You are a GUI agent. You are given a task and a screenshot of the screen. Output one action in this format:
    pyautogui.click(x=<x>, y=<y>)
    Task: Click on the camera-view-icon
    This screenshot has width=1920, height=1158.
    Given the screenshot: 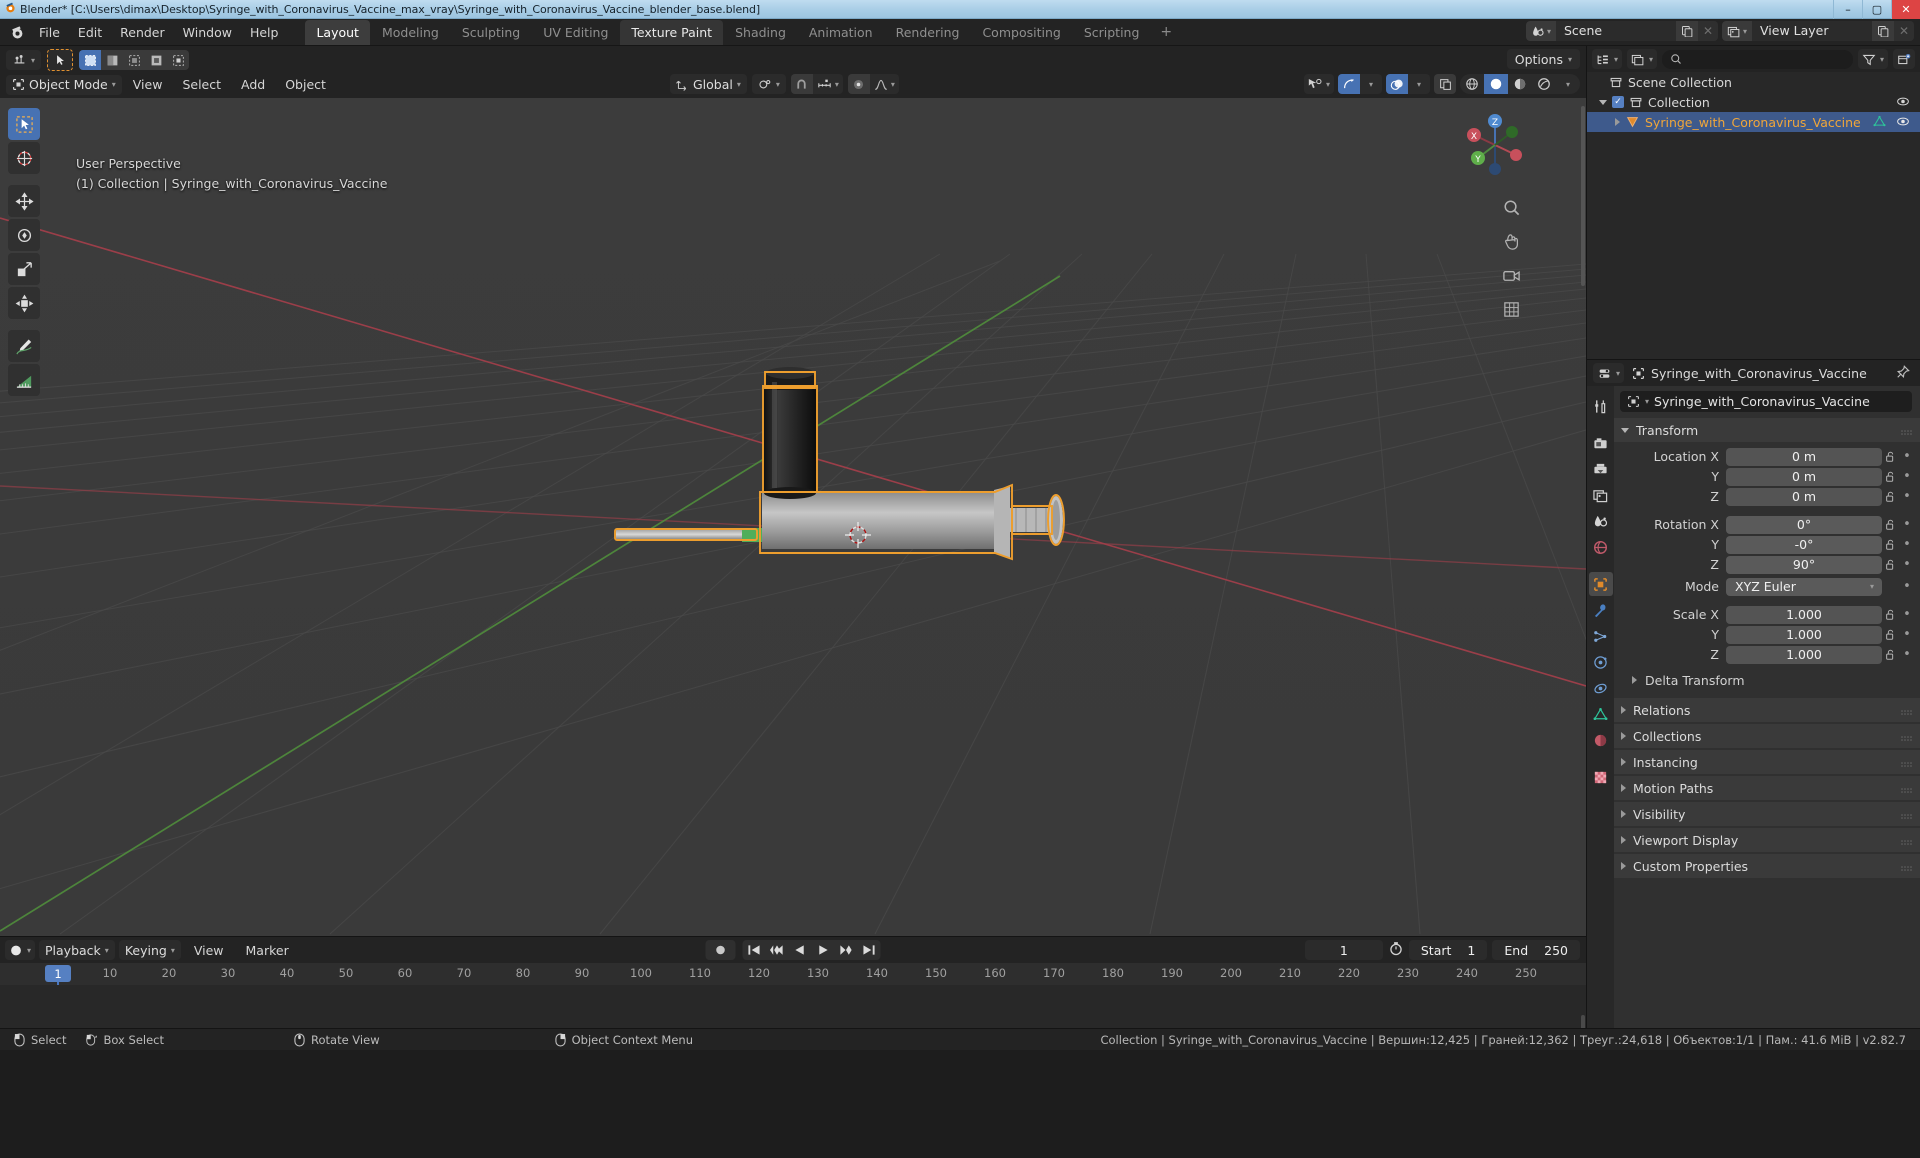 What is the action you would take?
    pyautogui.click(x=1511, y=275)
    